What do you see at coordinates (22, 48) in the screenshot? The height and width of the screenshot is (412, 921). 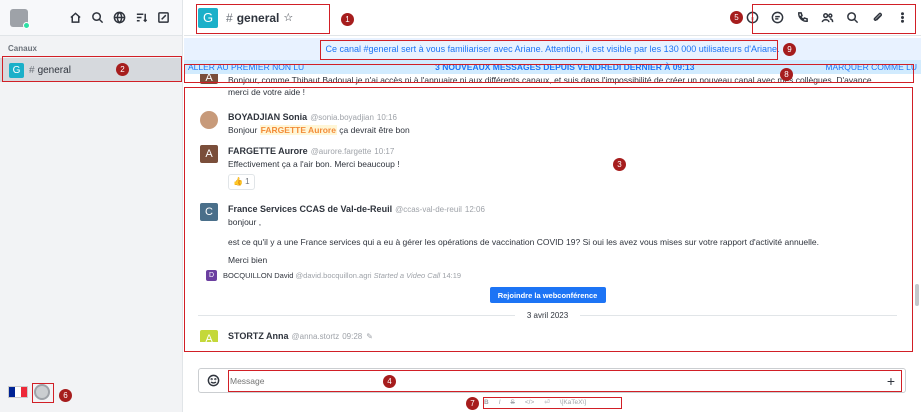 I see `channels-section-label: Canaux` at bounding box center [22, 48].